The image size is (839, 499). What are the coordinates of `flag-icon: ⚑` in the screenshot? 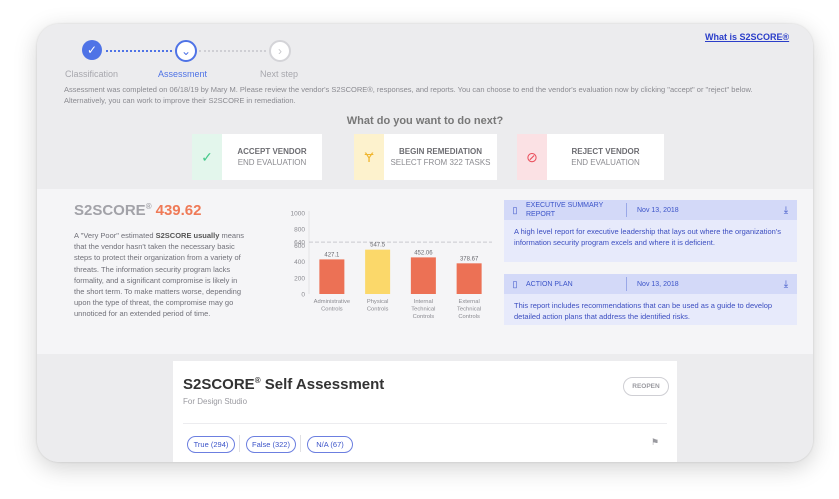 It's located at (655, 442).